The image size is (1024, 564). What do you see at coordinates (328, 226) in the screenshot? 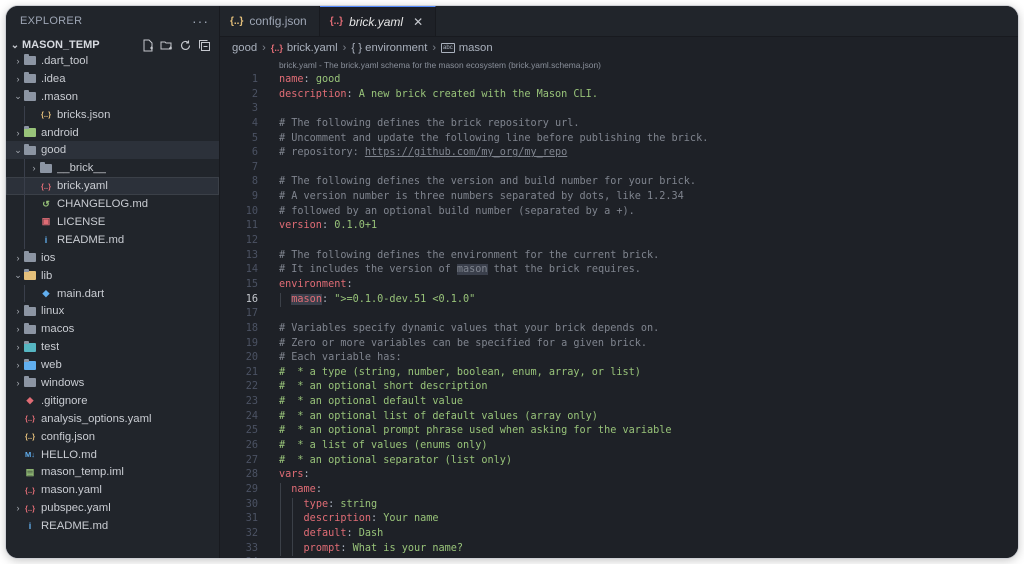
I see `code-text: version: 0.1.0+1` at bounding box center [328, 226].